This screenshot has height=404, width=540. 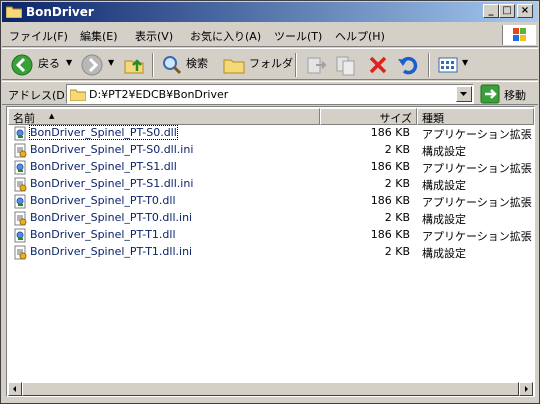 What do you see at coordinates (99, 36) in the screenshot?
I see `menu-edit: 編集(E)` at bounding box center [99, 36].